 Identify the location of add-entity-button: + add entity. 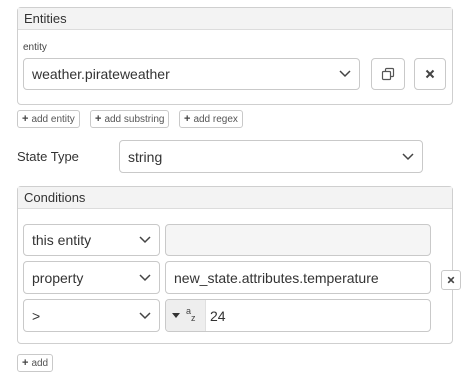
(48, 119).